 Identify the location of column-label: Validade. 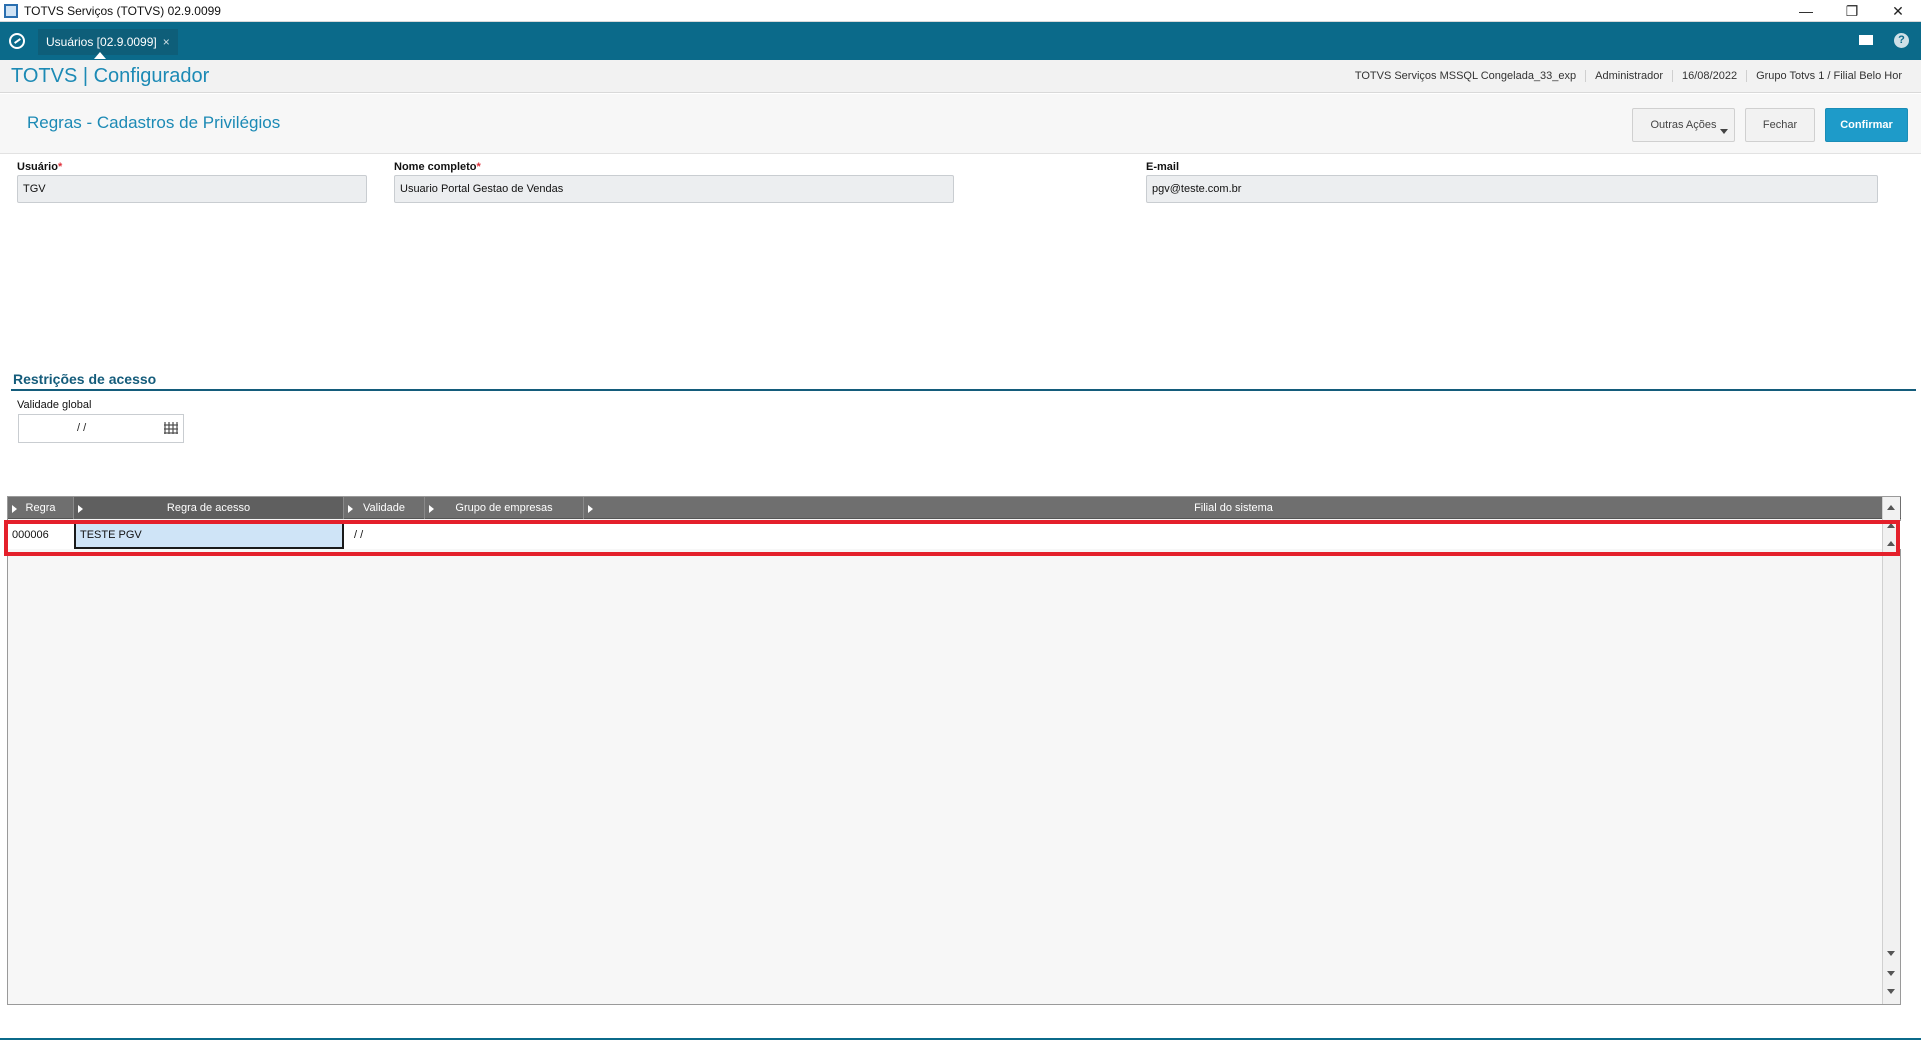
(384, 508).